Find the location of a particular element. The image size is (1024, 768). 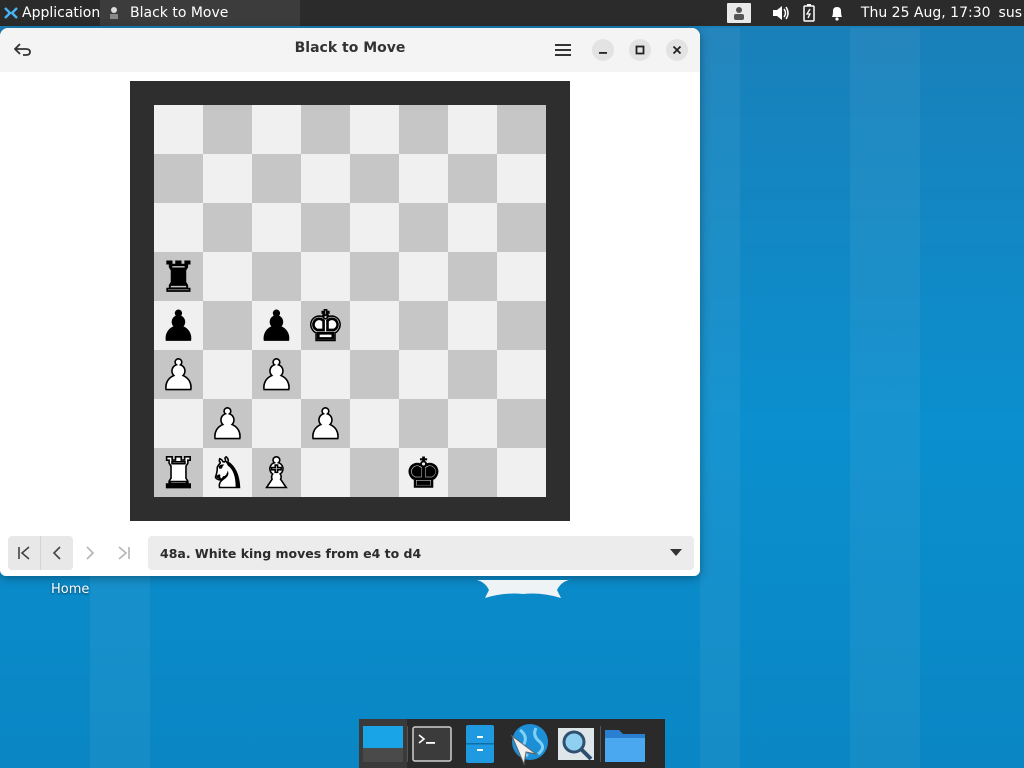

white-knight-icon: ♞ is located at coordinates (227, 473).